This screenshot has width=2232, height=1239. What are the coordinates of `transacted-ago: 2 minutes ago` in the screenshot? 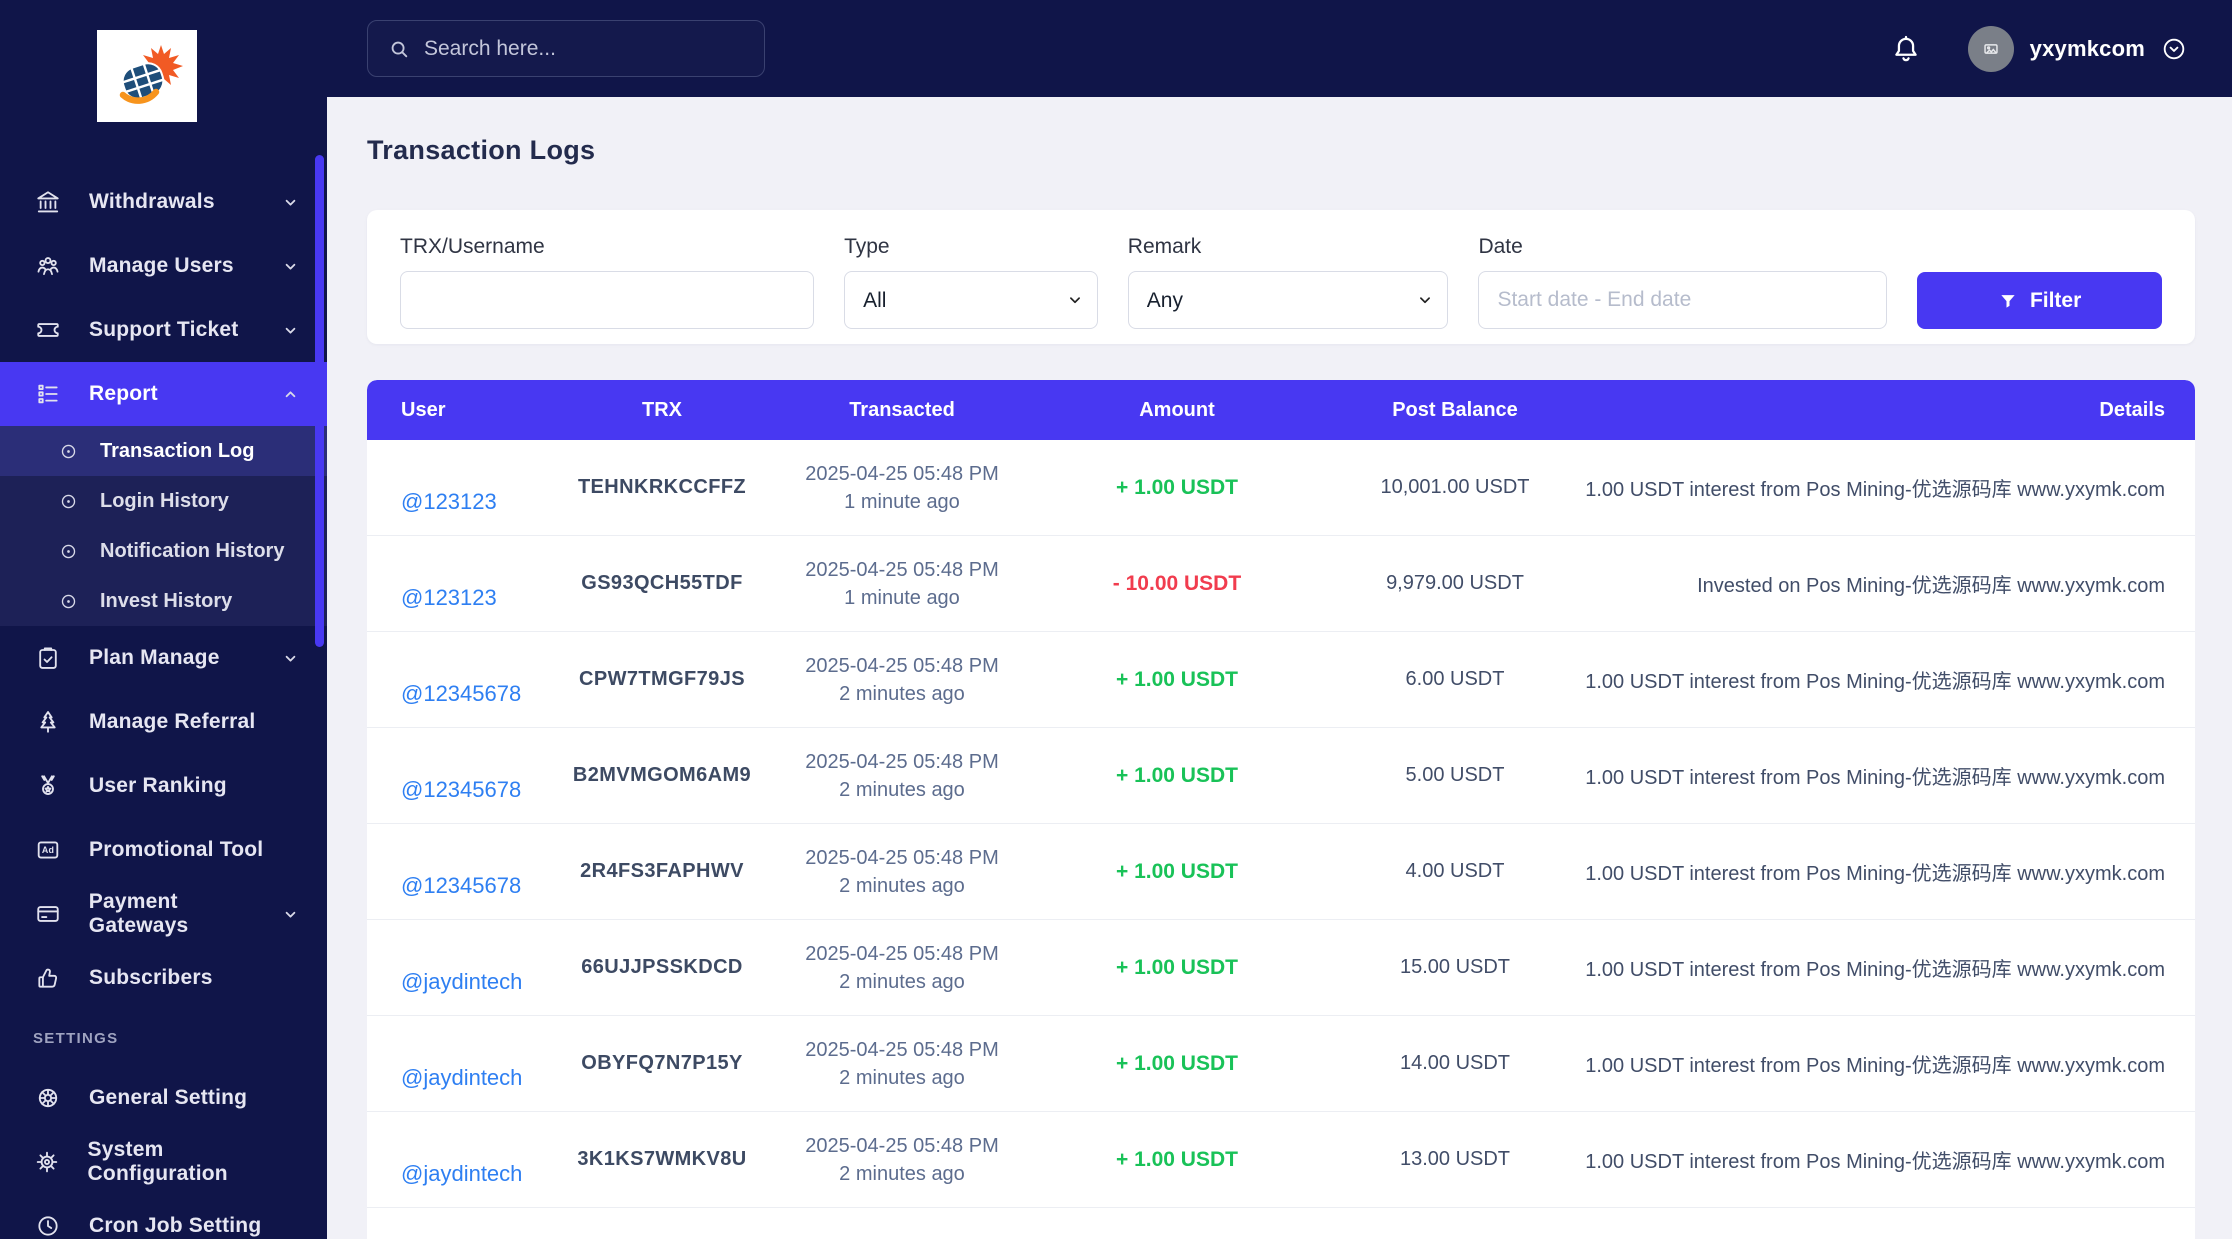 It's located at (902, 885).